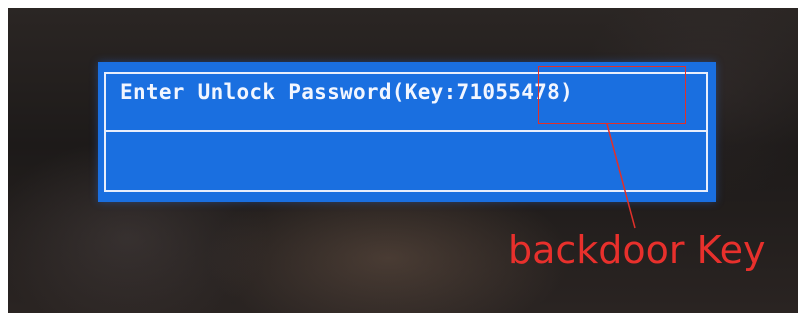 The image size is (800, 315). What do you see at coordinates (347, 92) in the screenshot?
I see `unlock-password-prompt: Enter Unlock Password(Key:71055478)` at bounding box center [347, 92].